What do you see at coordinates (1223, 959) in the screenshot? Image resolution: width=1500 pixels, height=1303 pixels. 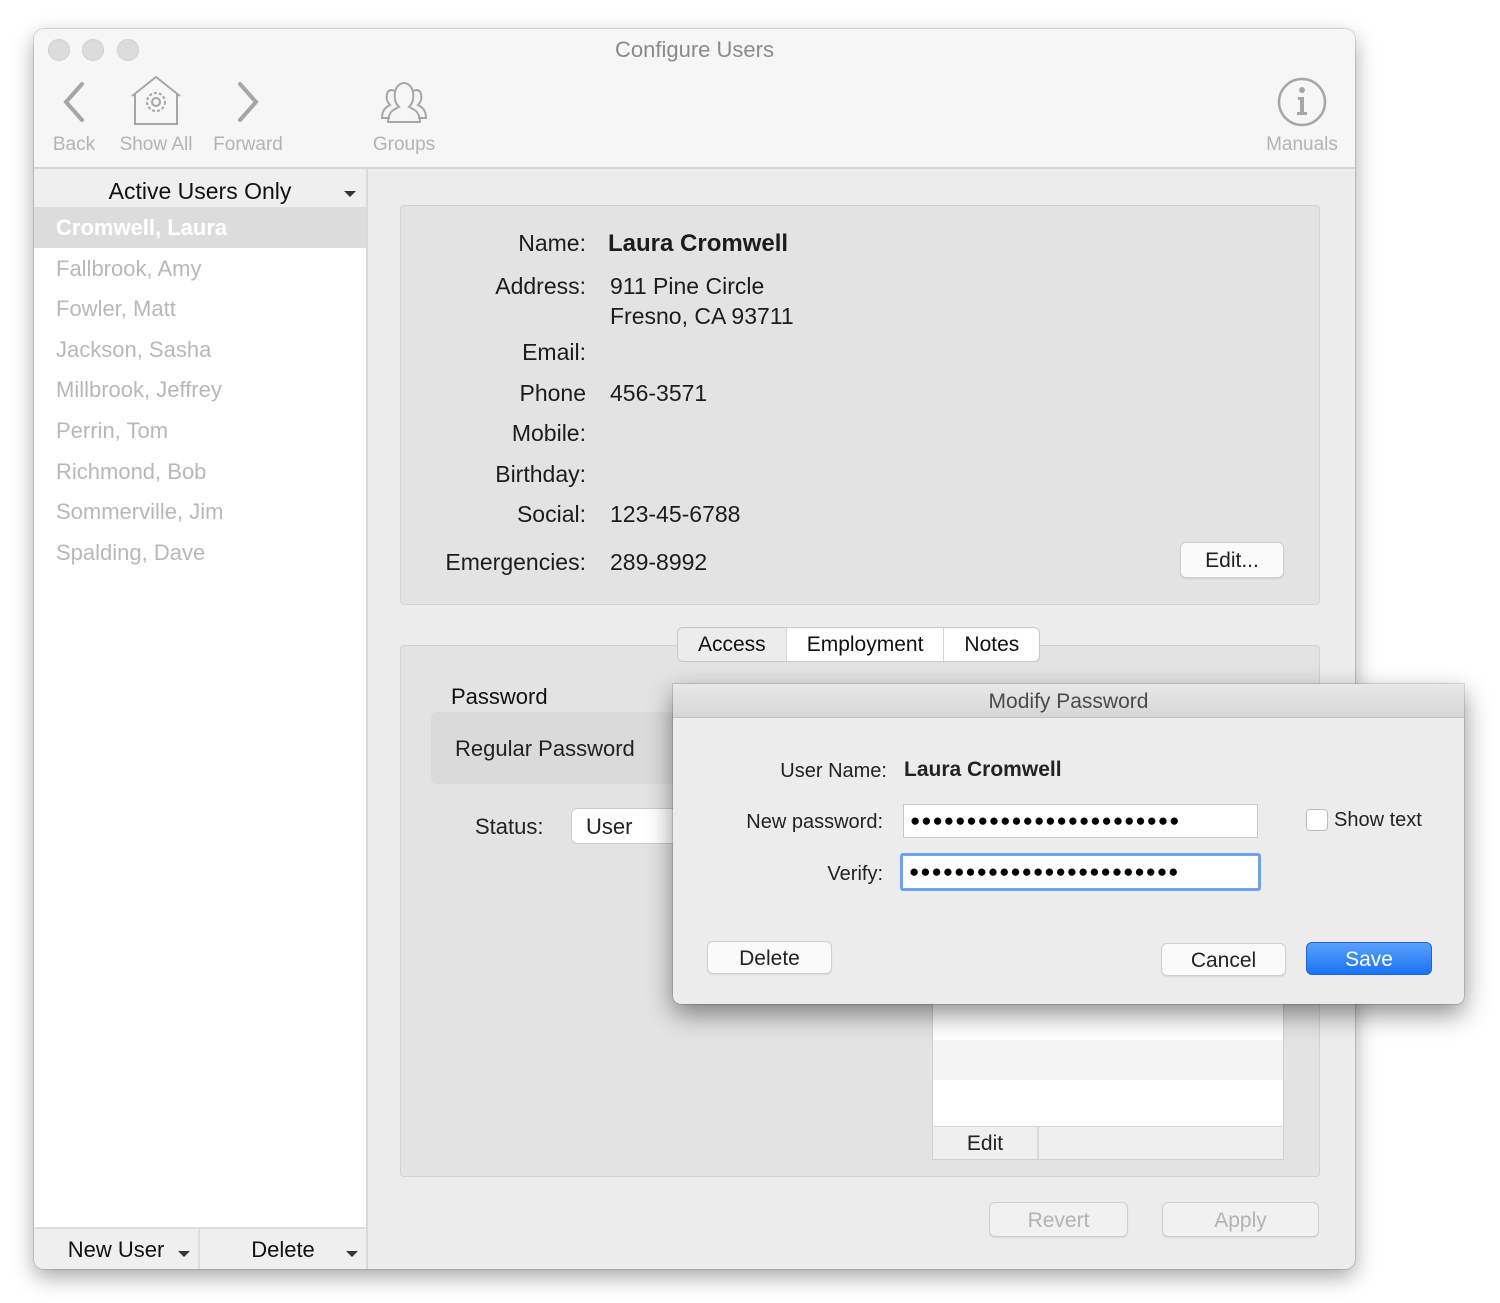 I see `cancel-button: Cancel` at bounding box center [1223, 959].